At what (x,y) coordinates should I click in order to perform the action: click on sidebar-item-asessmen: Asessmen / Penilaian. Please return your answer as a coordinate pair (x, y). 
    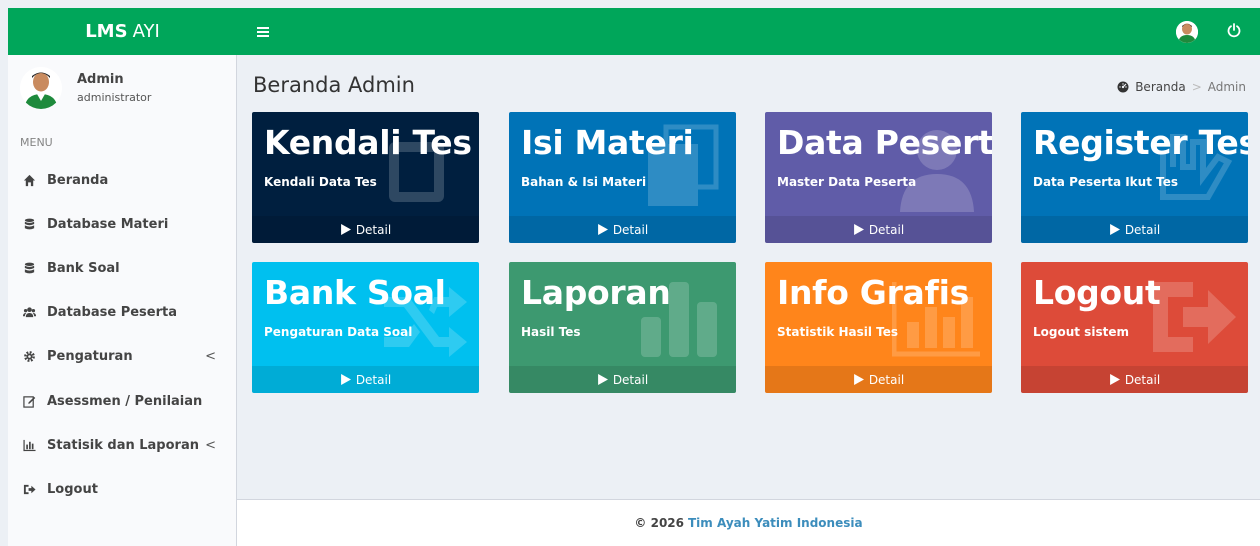
    Looking at the image, I should click on (122, 401).